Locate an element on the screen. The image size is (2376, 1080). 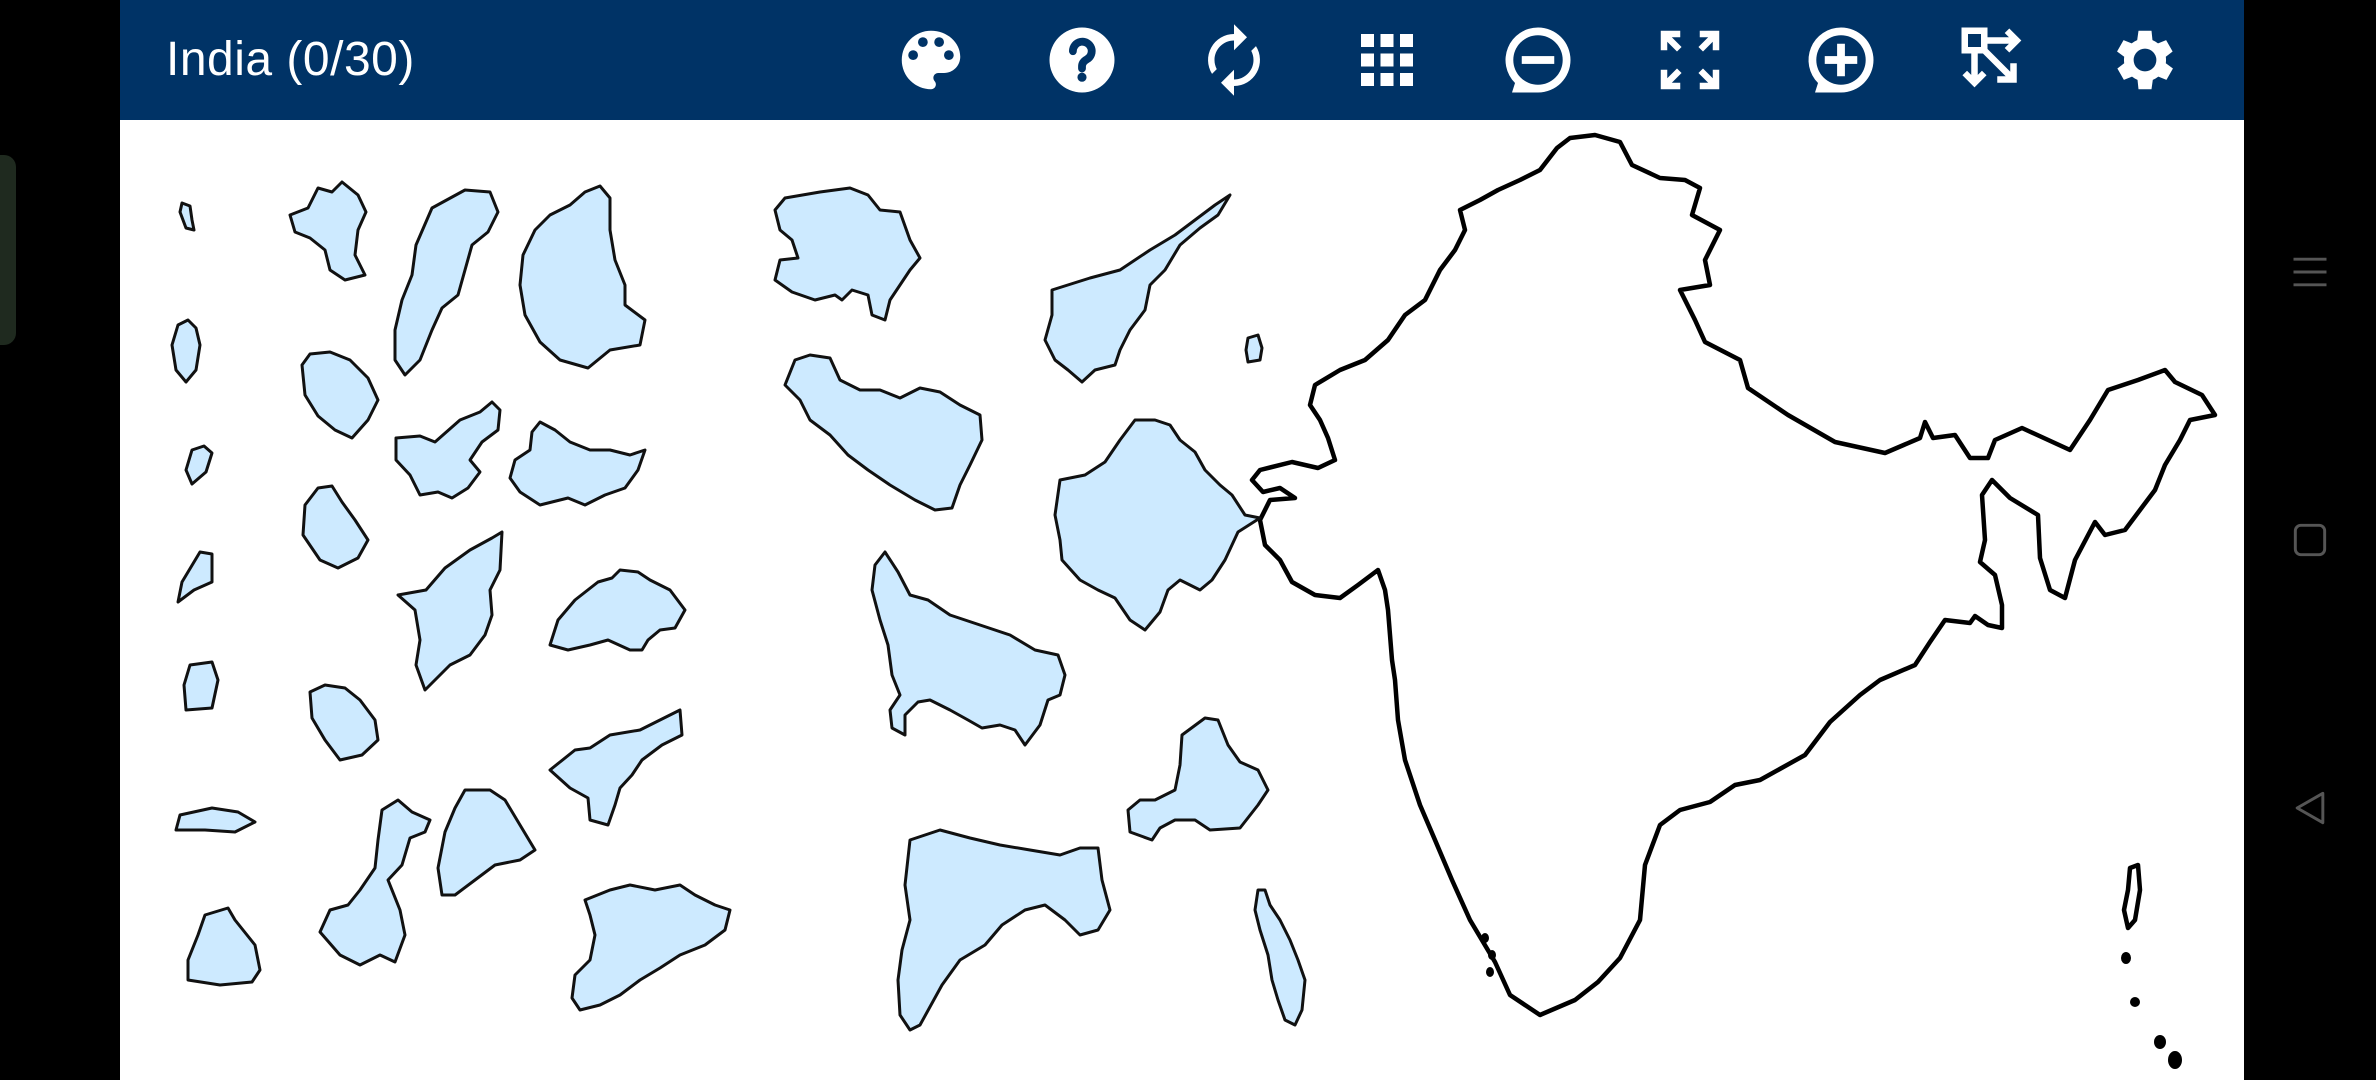
back-button is located at coordinates (2310, 808).